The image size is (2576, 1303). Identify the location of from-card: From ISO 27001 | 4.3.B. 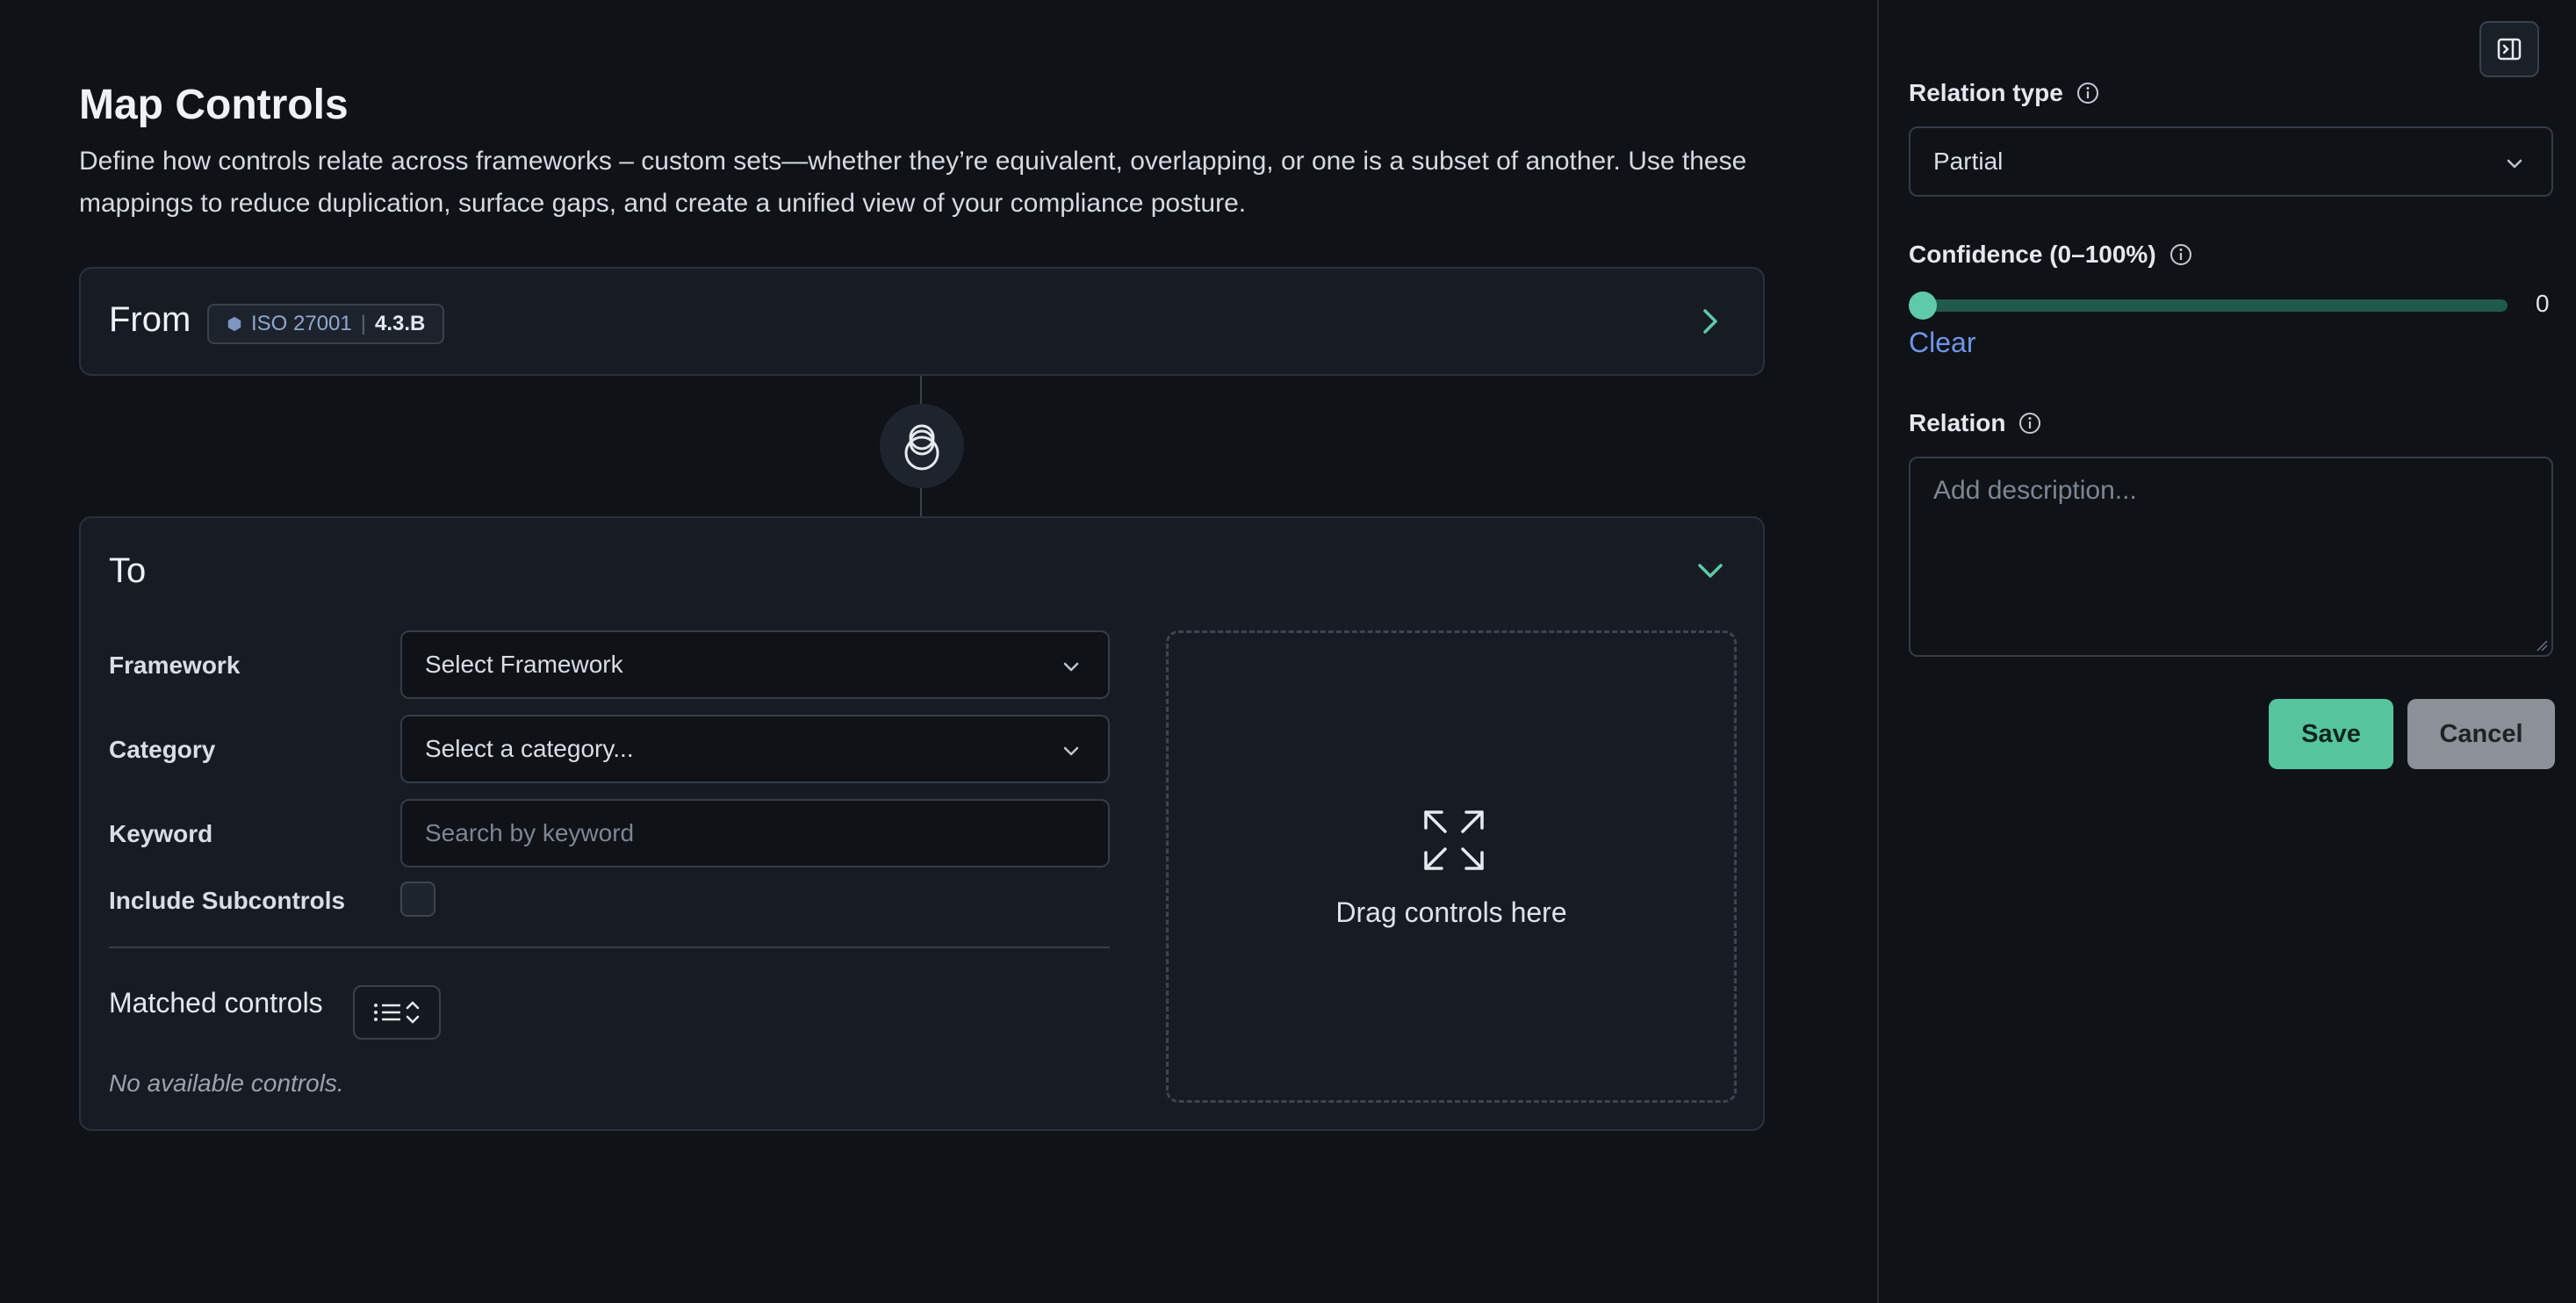
(922, 321).